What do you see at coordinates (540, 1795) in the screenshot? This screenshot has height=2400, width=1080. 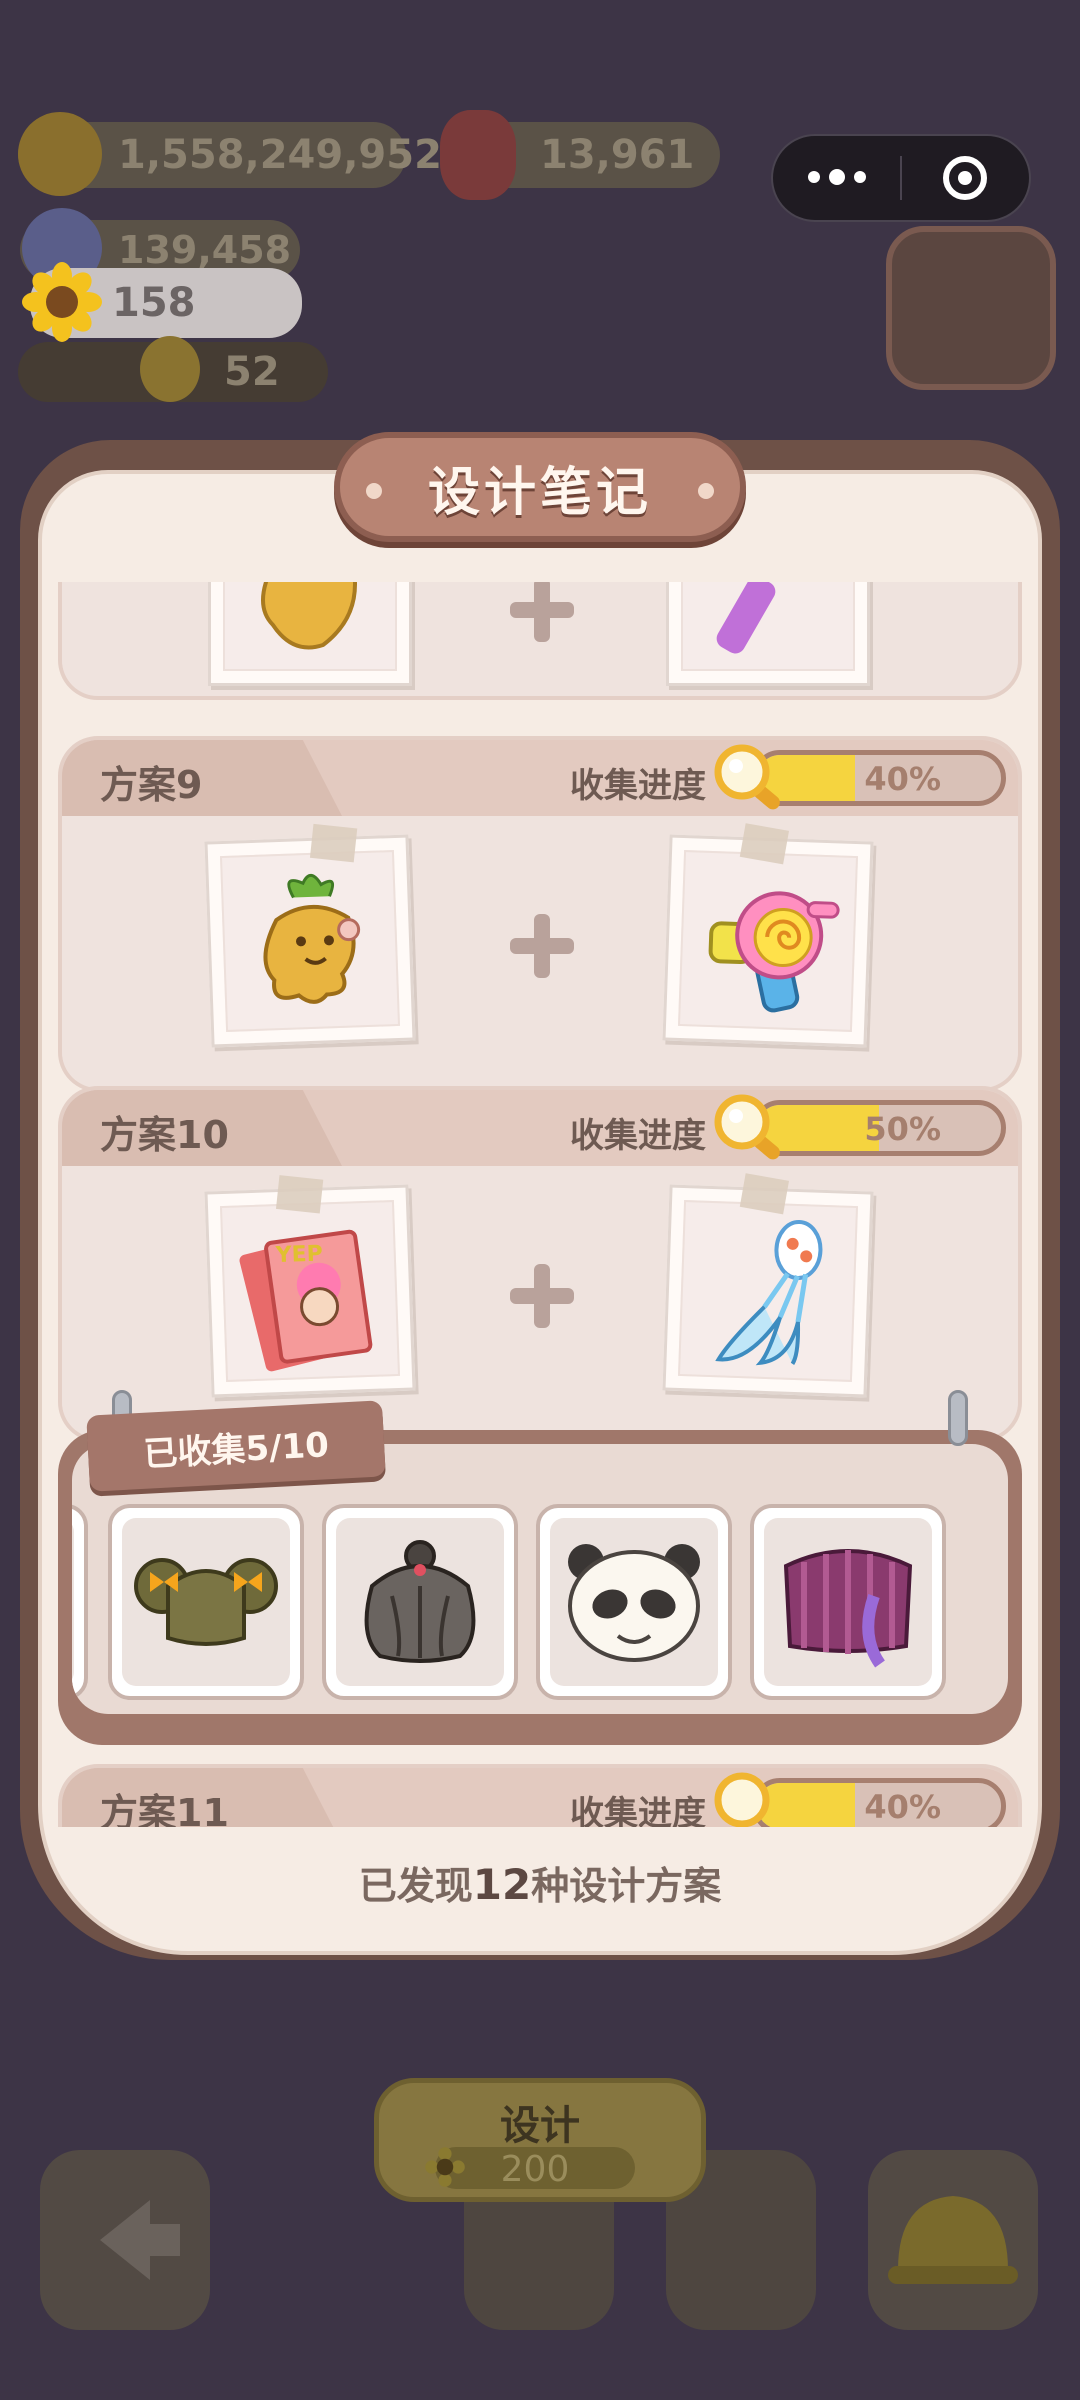 I see `plan-card: 方案11 收集进度 40%` at bounding box center [540, 1795].